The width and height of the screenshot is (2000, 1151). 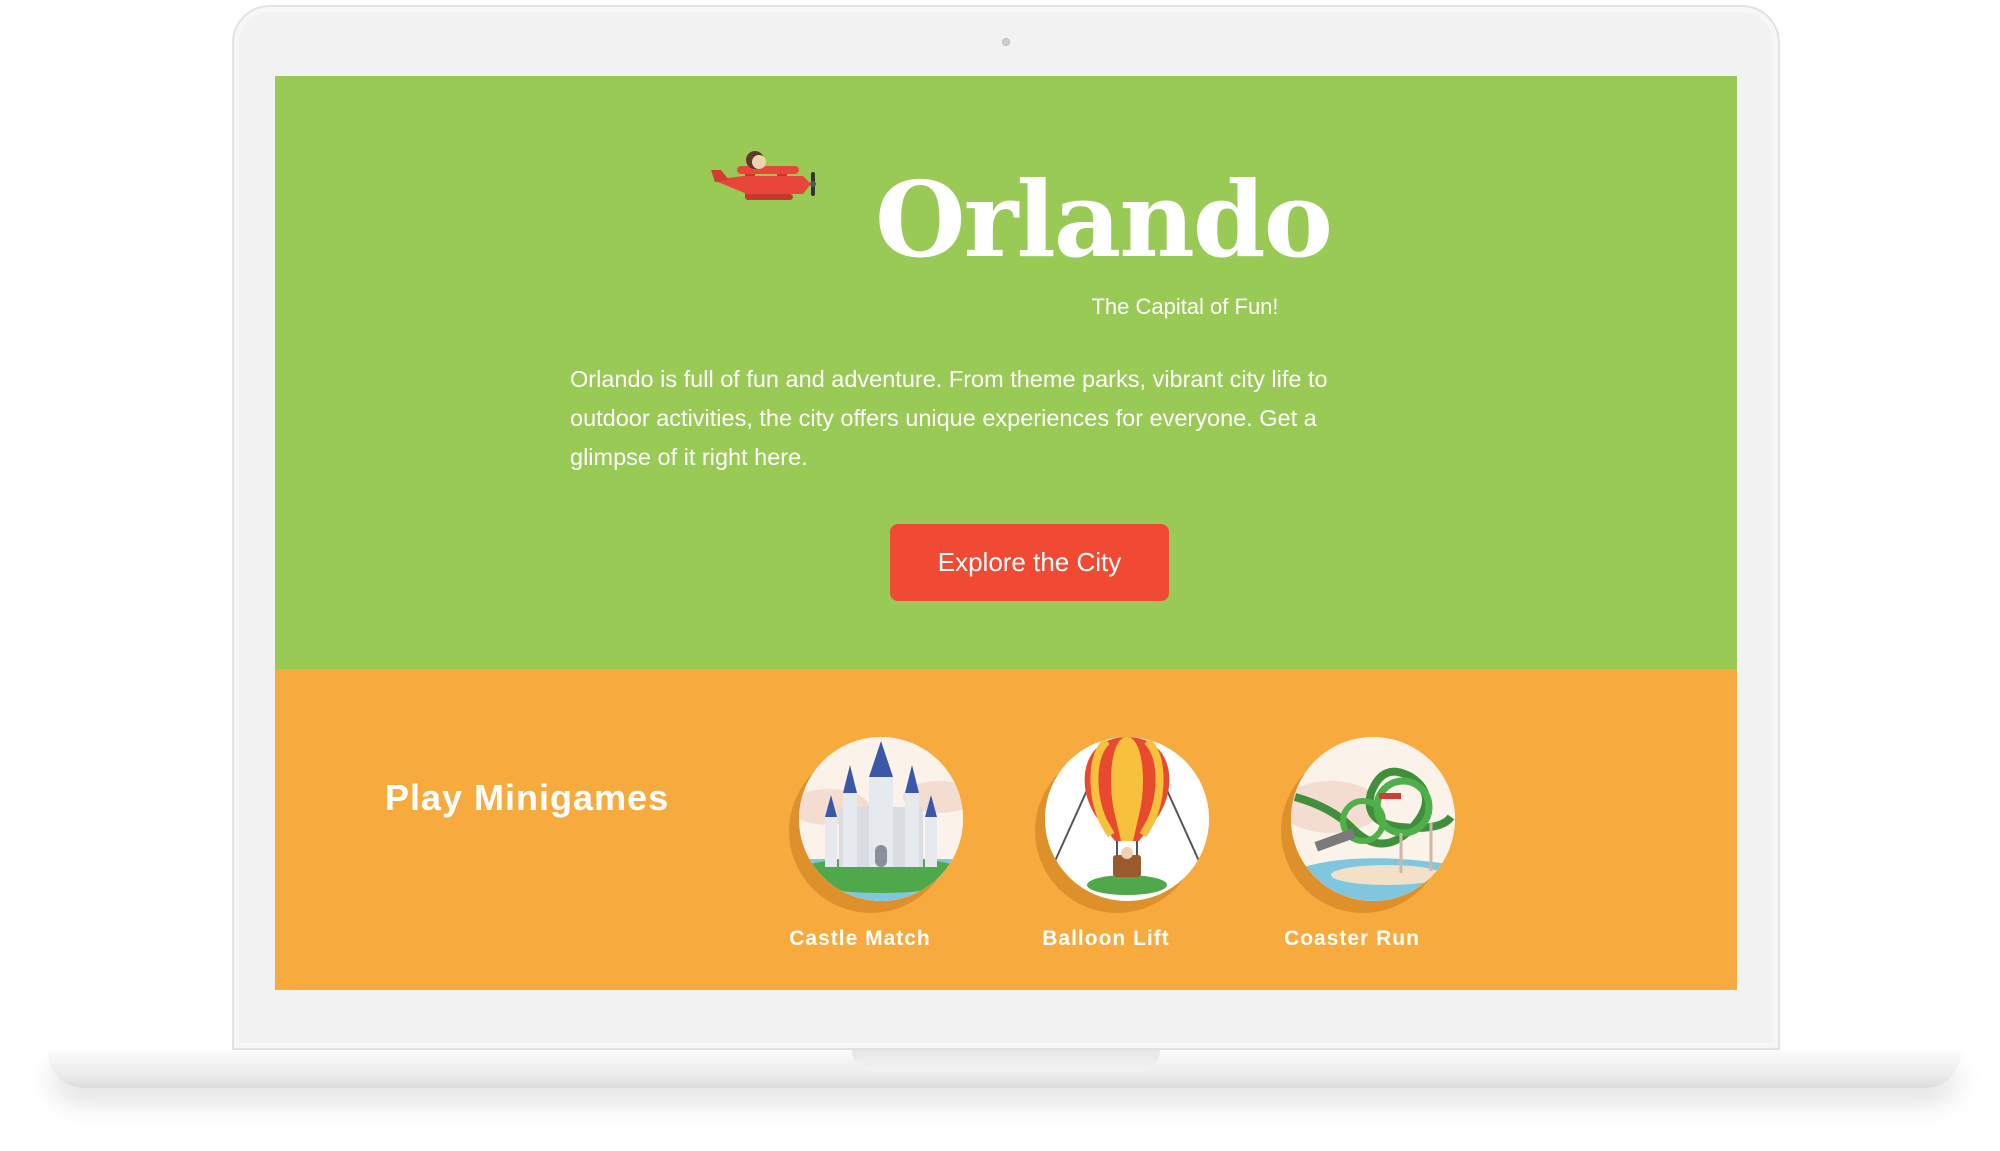 I want to click on game-coaster-run: Coaster Run, so click(x=1352, y=852).